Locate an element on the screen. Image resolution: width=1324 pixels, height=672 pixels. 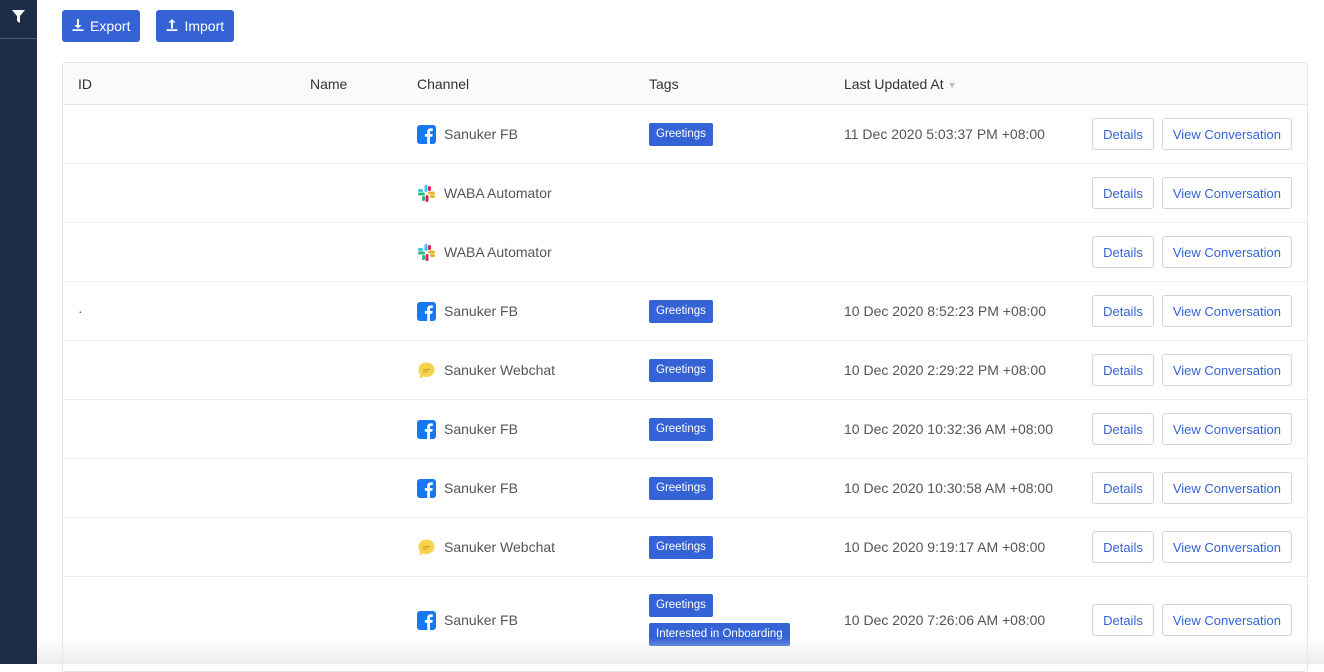
column-header-name: Name is located at coordinates (363, 84).